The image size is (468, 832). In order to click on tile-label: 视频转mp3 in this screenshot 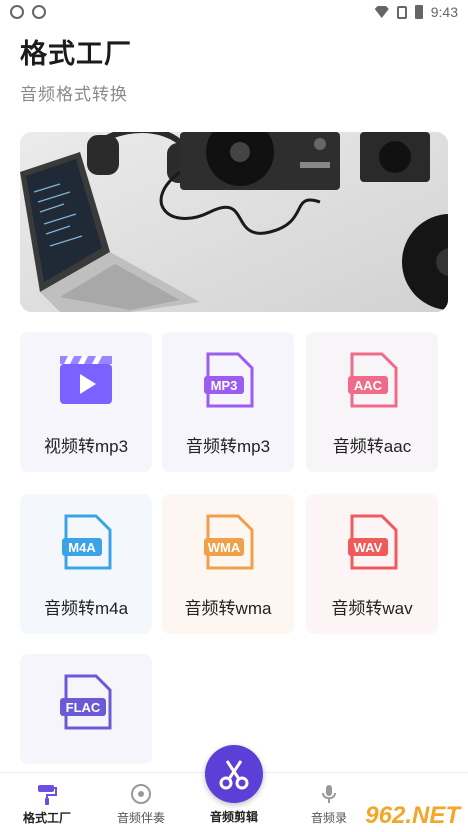, I will do `click(86, 446)`.